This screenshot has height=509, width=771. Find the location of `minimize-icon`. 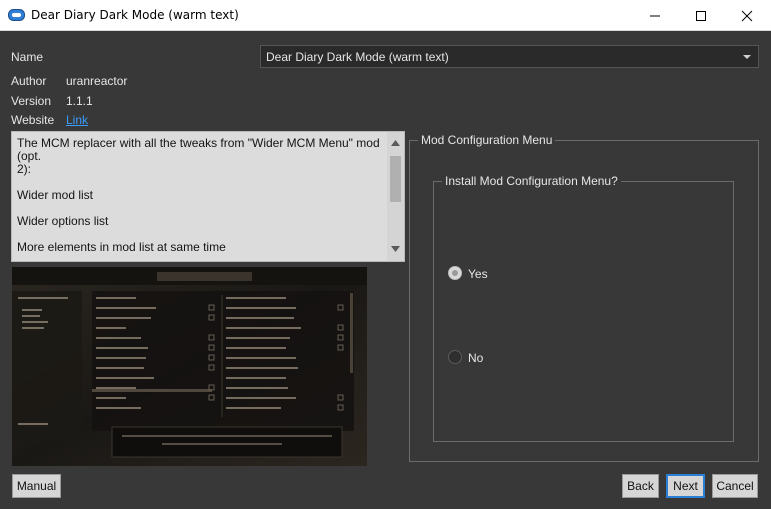

minimize-icon is located at coordinates (655, 16).